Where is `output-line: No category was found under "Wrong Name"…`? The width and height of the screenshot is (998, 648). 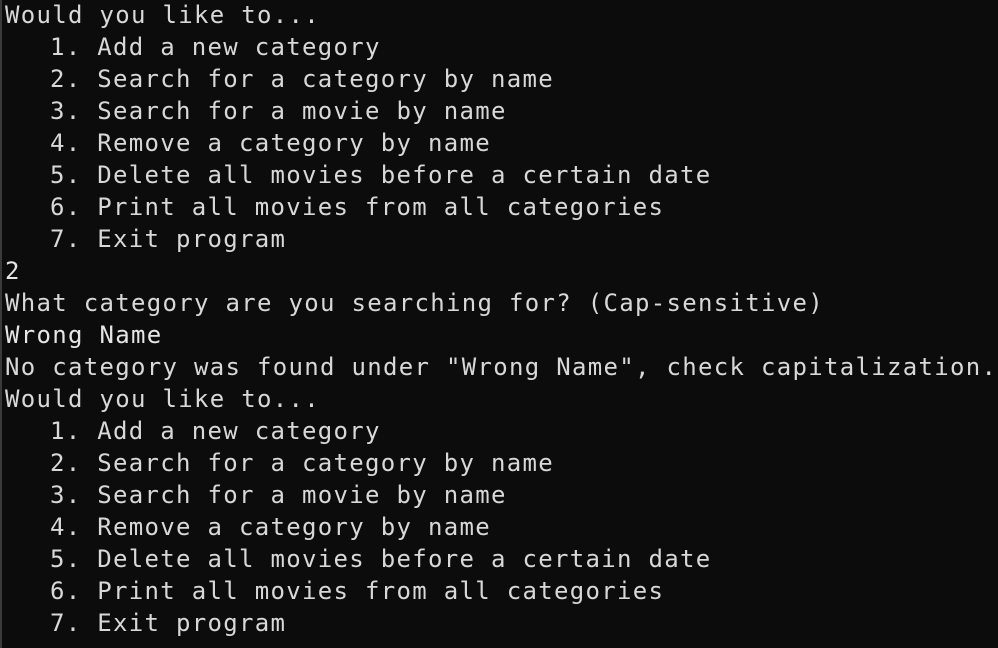 output-line: No category was found under "Wrong Name"… is located at coordinates (501, 367).